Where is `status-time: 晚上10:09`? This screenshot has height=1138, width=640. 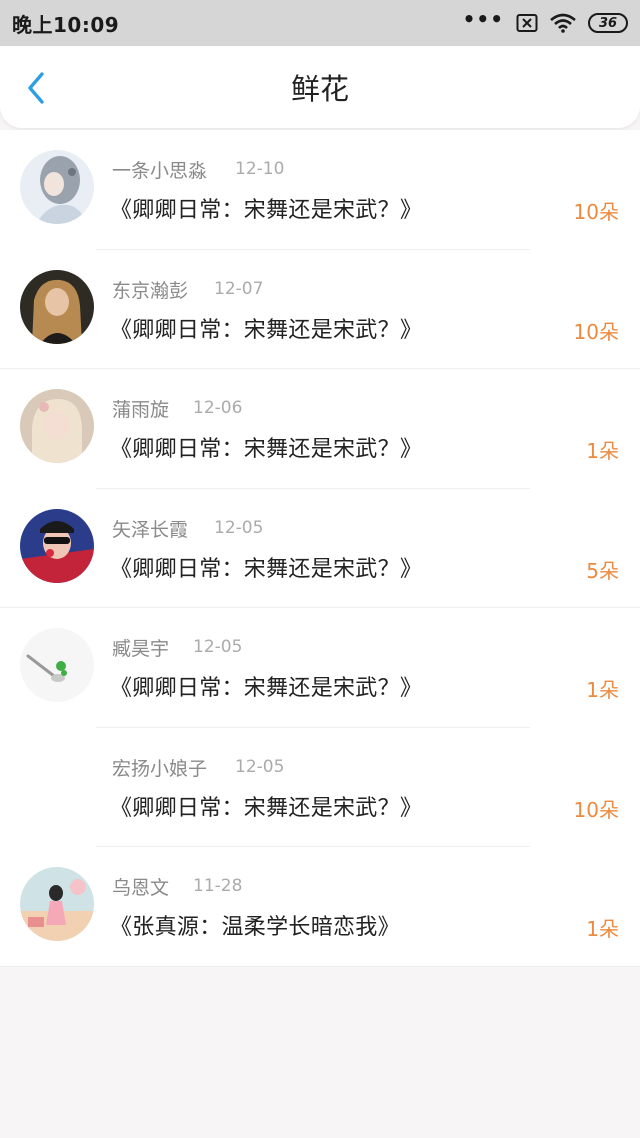
status-time: 晚上10:09 is located at coordinates (66, 24).